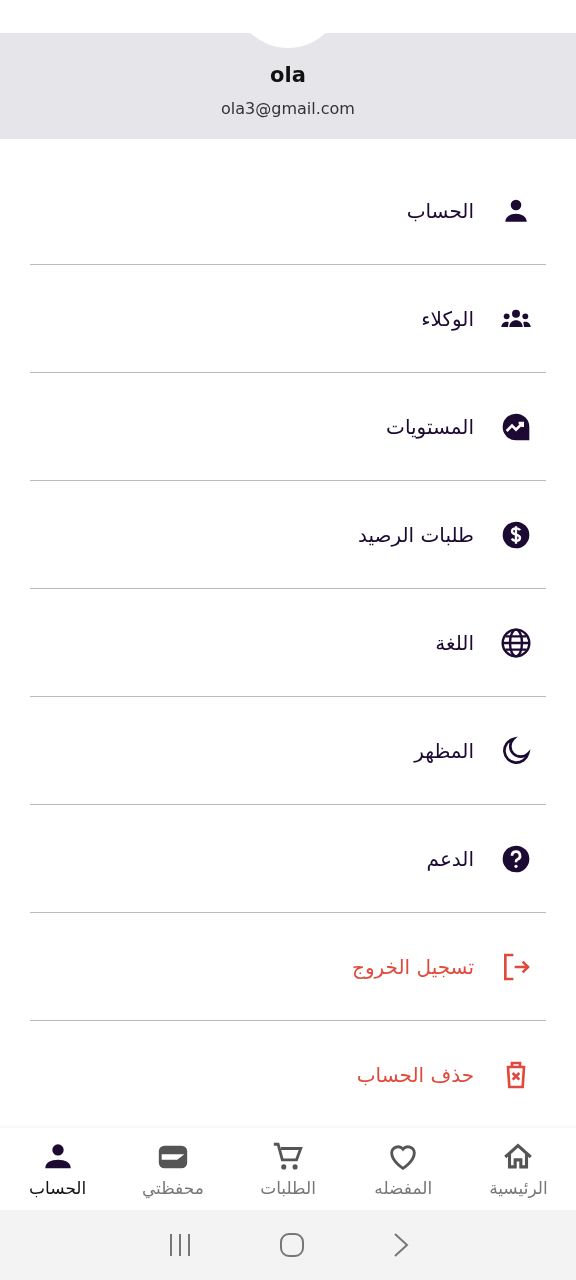 The image size is (576, 1280). I want to click on nav-tab: الحساب, so click(57, 1169).